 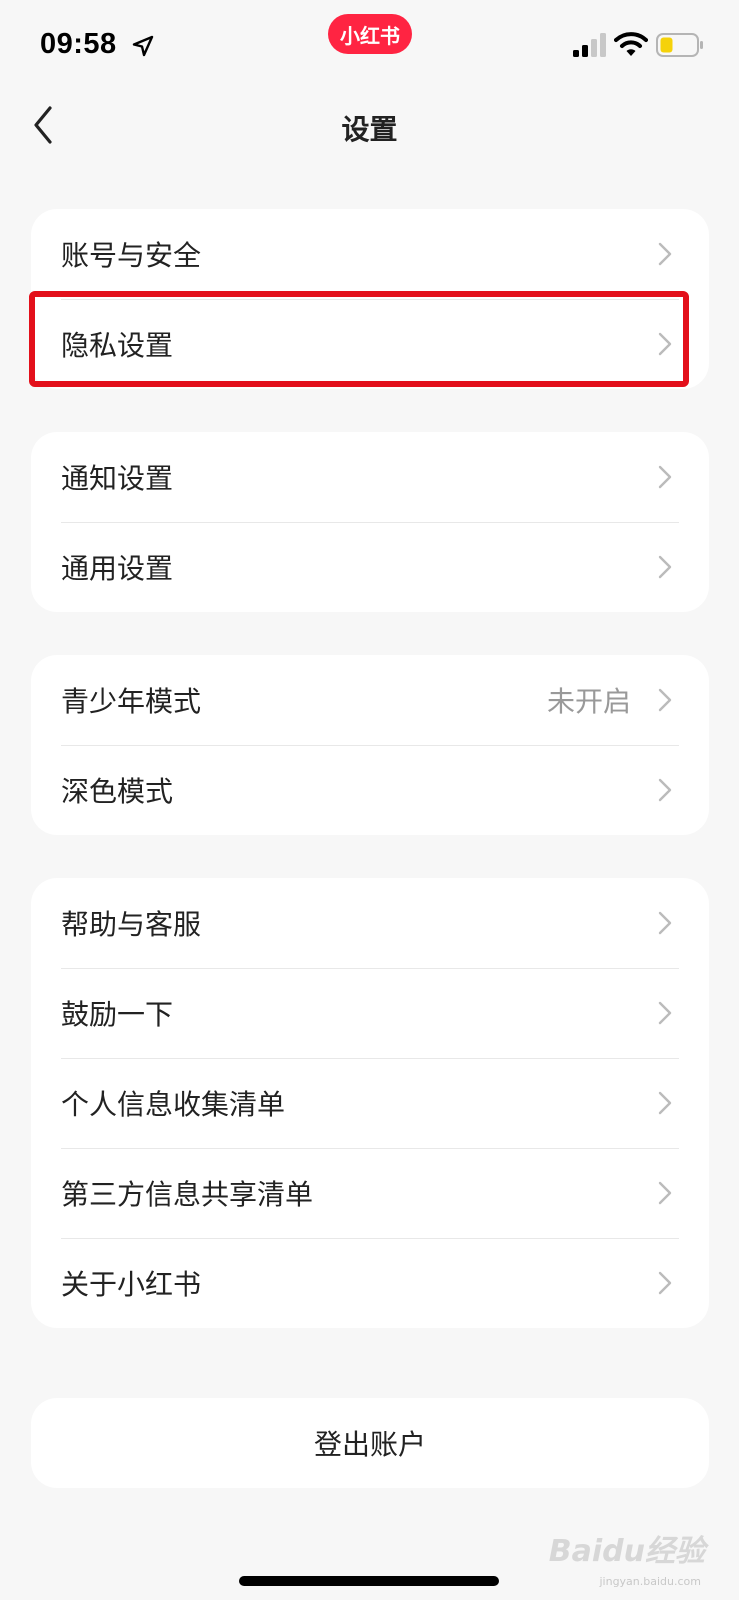 I want to click on home-indicator, so click(x=369, y=1581).